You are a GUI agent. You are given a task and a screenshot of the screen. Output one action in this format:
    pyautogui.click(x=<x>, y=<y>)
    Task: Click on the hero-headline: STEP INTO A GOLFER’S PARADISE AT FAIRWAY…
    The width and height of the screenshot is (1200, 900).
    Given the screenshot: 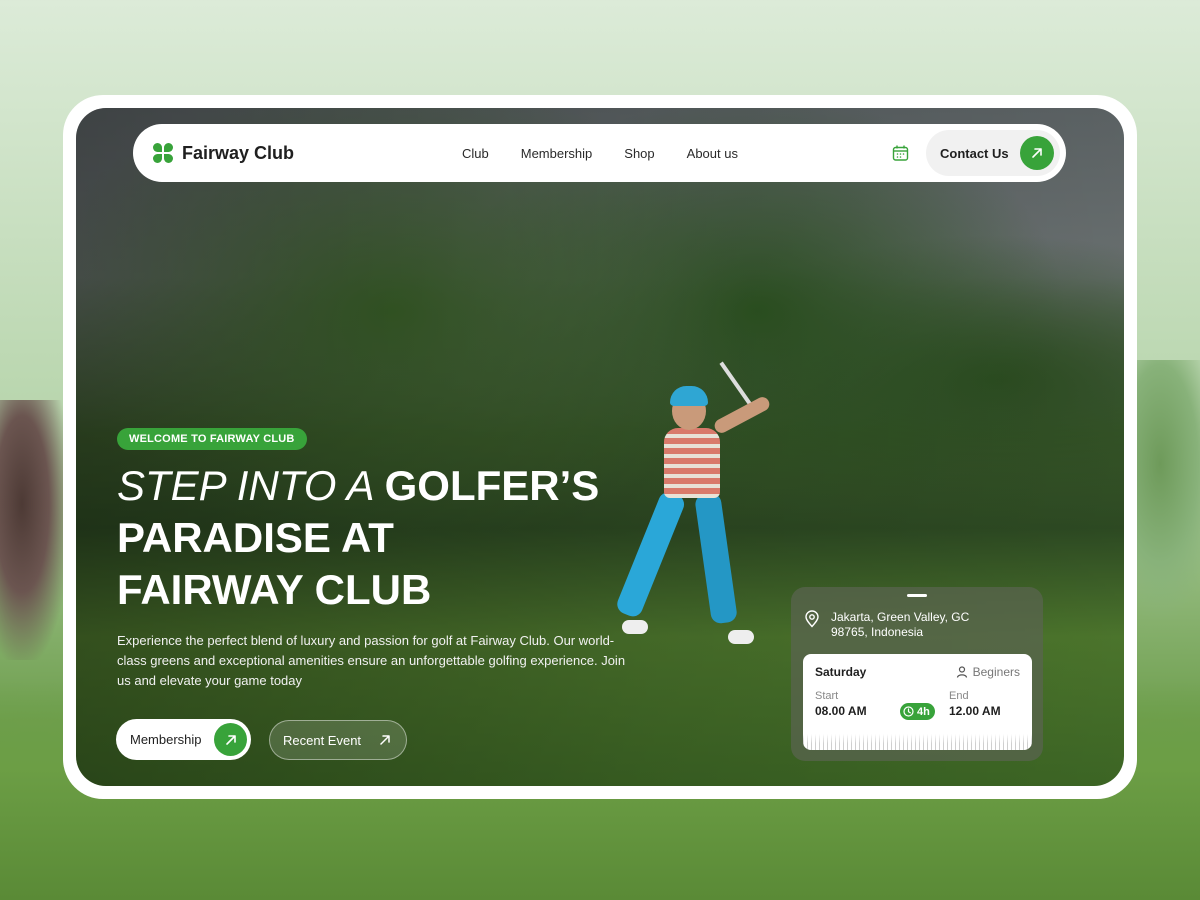 What is the action you would take?
    pyautogui.click(x=397, y=538)
    